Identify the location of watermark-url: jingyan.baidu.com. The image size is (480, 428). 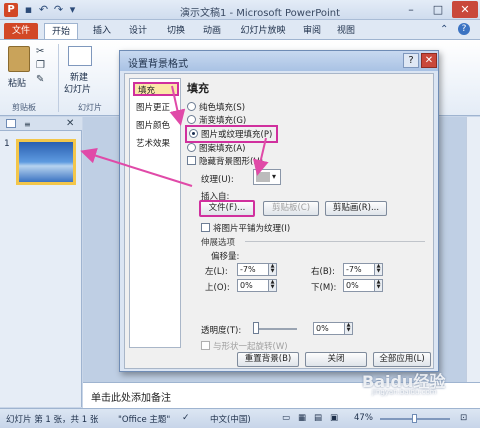
(404, 392).